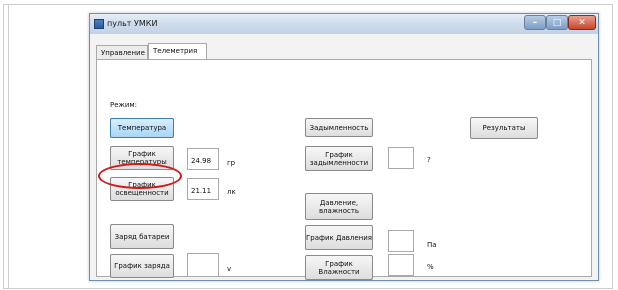 The height and width of the screenshot is (290, 618). Describe the element at coordinates (99, 24) in the screenshot. I see `app-icon` at that location.